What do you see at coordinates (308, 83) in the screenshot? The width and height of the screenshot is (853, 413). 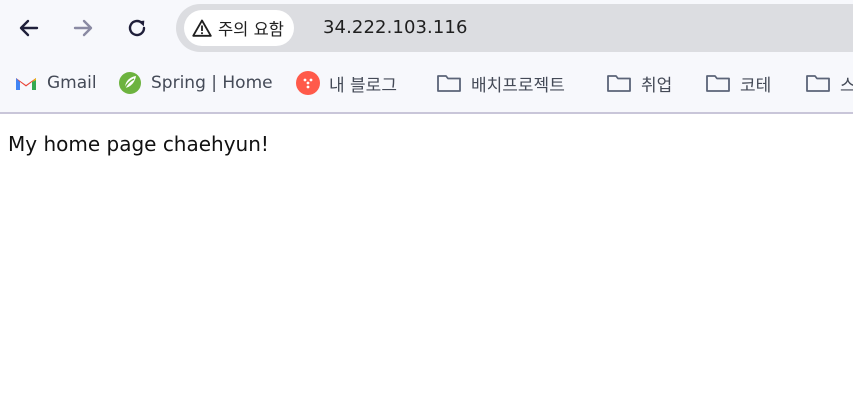 I see `blog-icon` at bounding box center [308, 83].